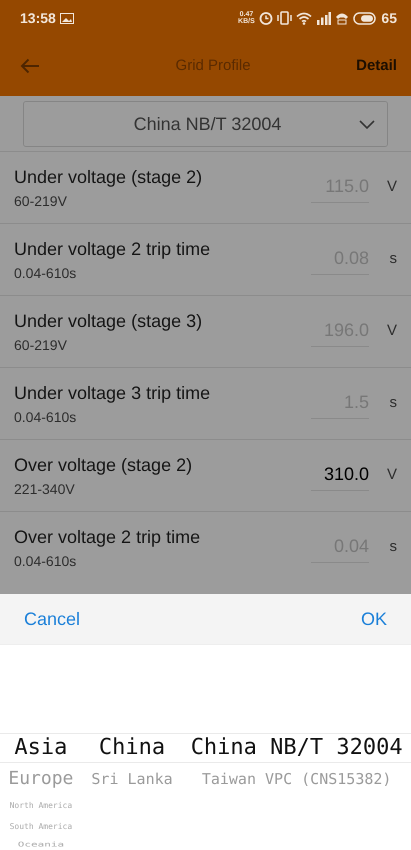 The image size is (411, 850). I want to click on alarm-icon, so click(266, 18).